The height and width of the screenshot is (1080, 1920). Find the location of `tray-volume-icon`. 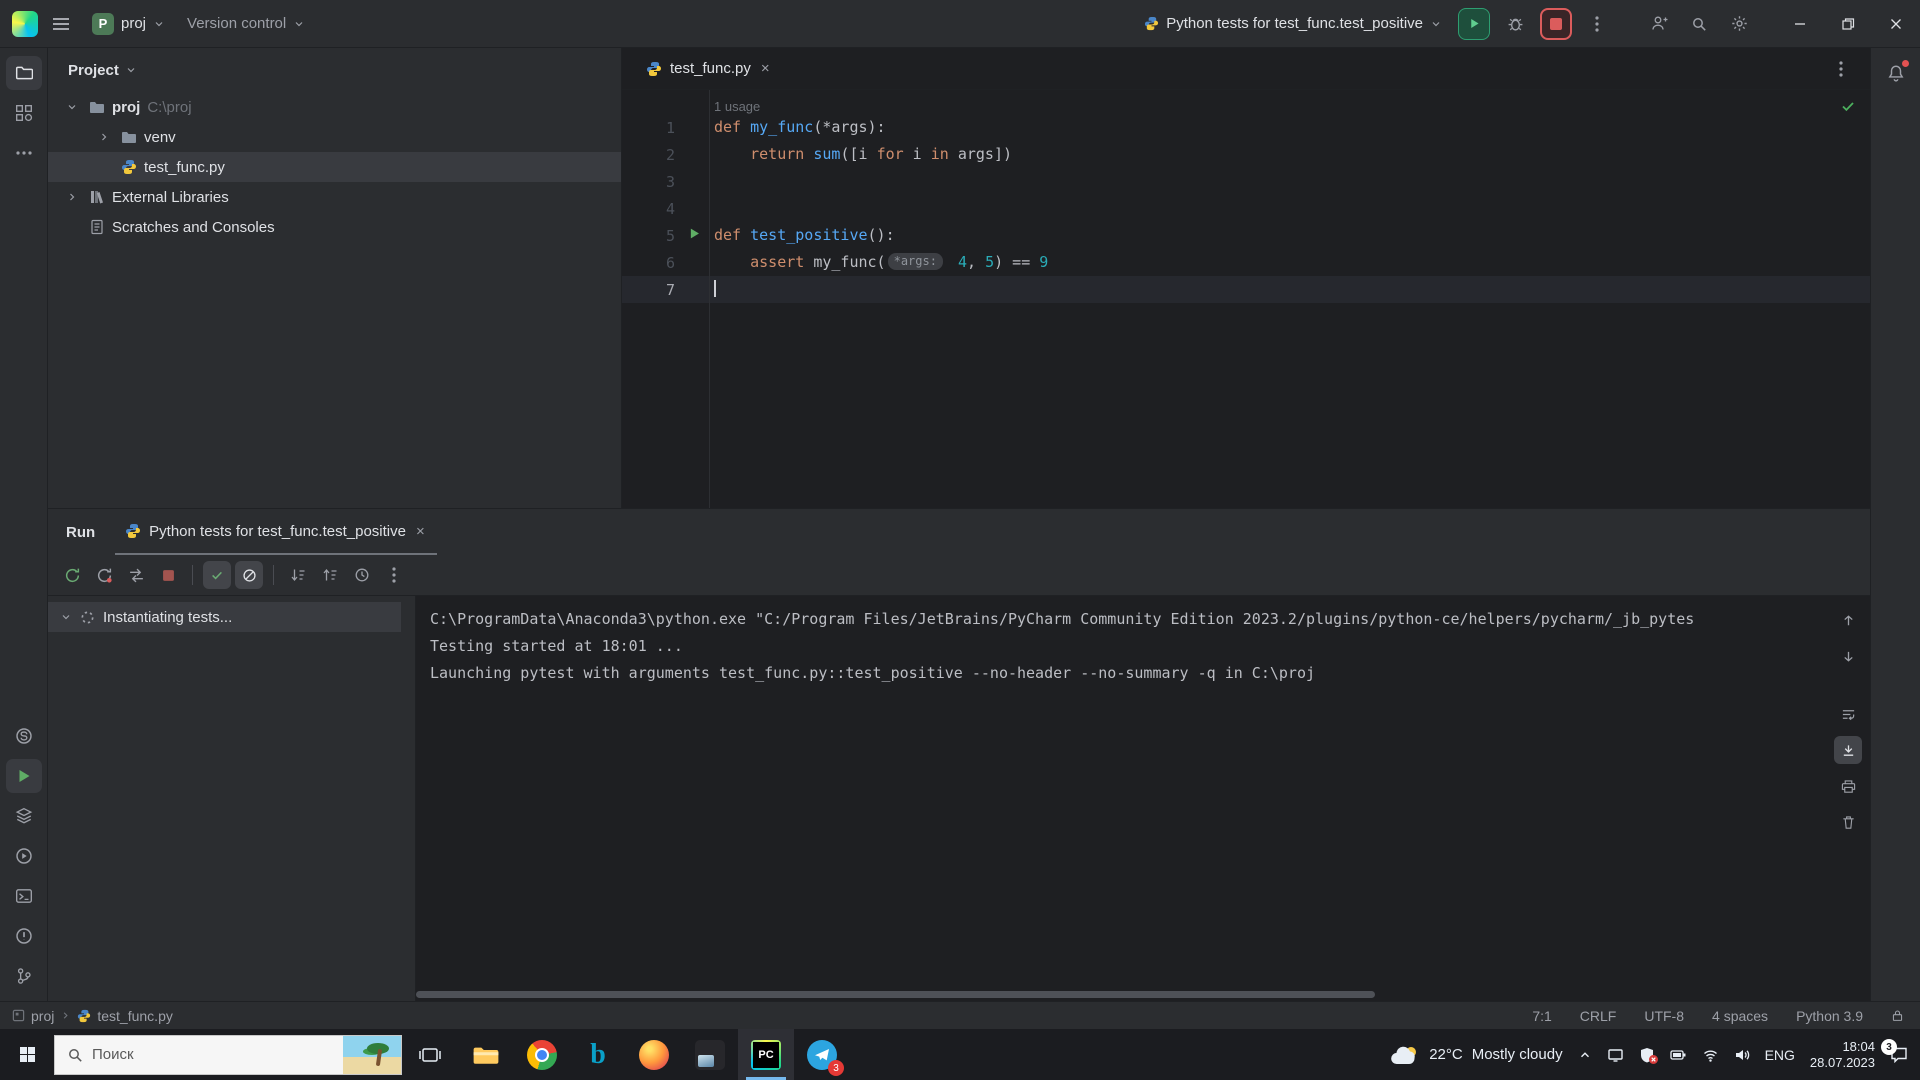

tray-volume-icon is located at coordinates (1742, 1055).